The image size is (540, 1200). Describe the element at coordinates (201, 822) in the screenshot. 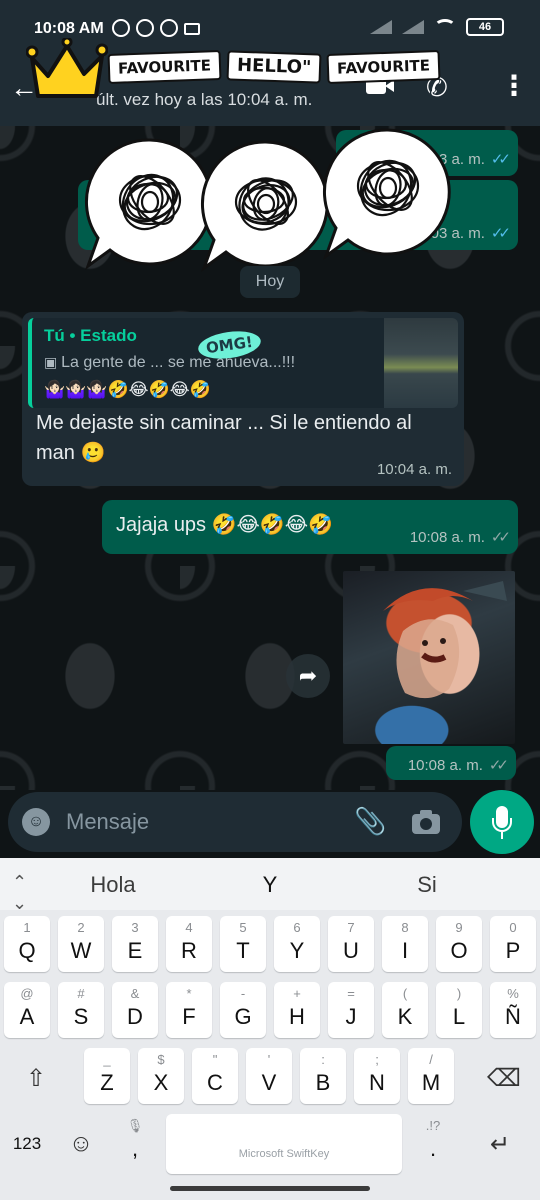

I see `message-input` at that location.